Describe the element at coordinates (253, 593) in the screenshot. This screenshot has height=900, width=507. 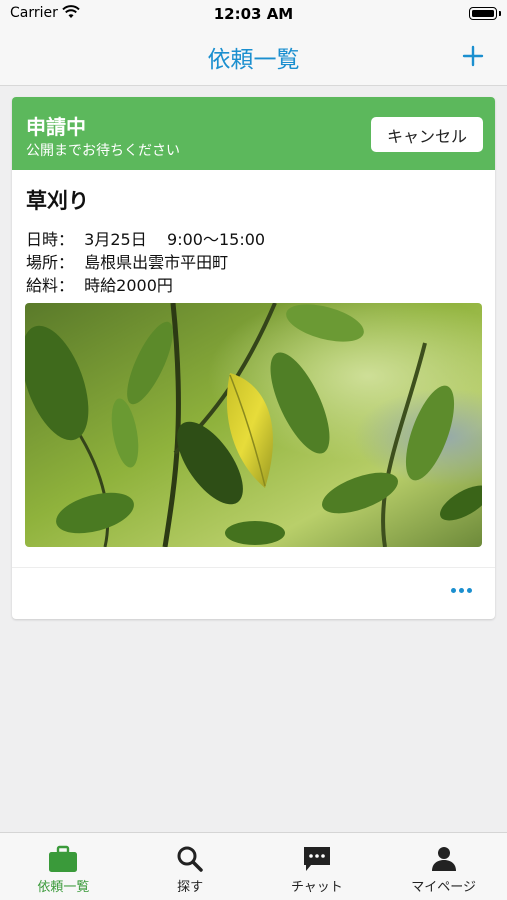
I see `card-footer` at that location.